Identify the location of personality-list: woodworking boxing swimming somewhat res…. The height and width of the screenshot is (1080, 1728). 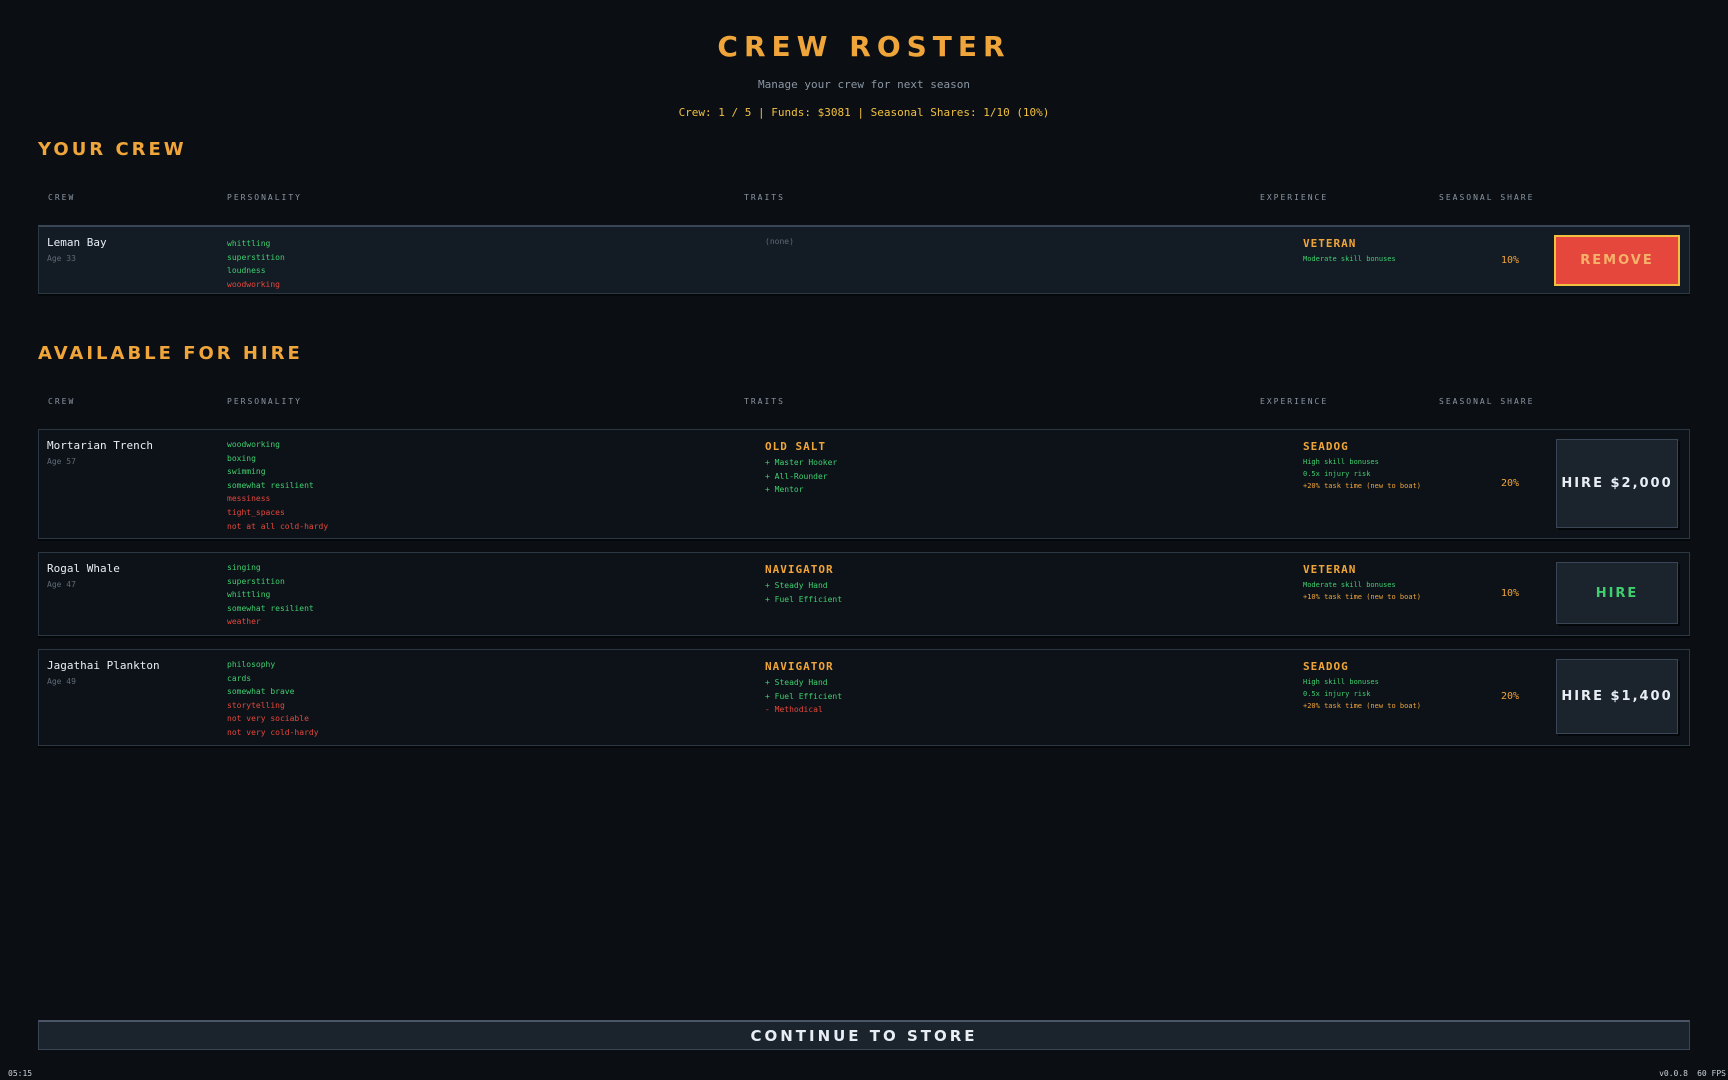
(277, 485).